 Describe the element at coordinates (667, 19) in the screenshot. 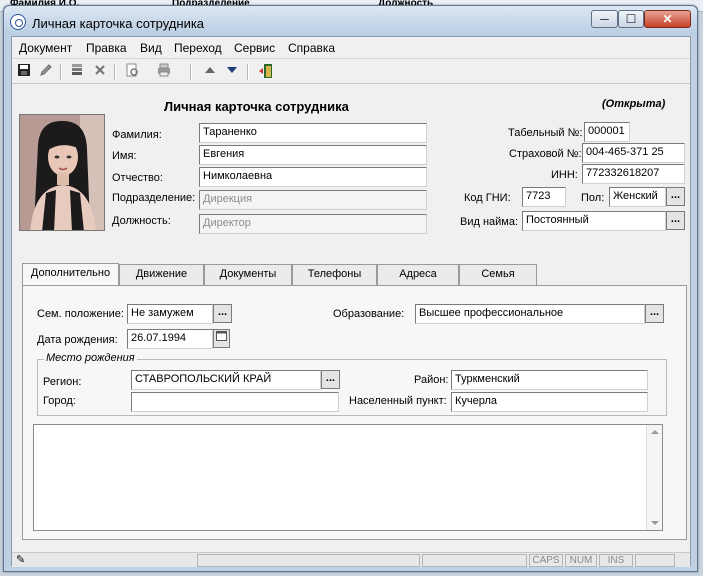

I see `close-button: ✕` at that location.